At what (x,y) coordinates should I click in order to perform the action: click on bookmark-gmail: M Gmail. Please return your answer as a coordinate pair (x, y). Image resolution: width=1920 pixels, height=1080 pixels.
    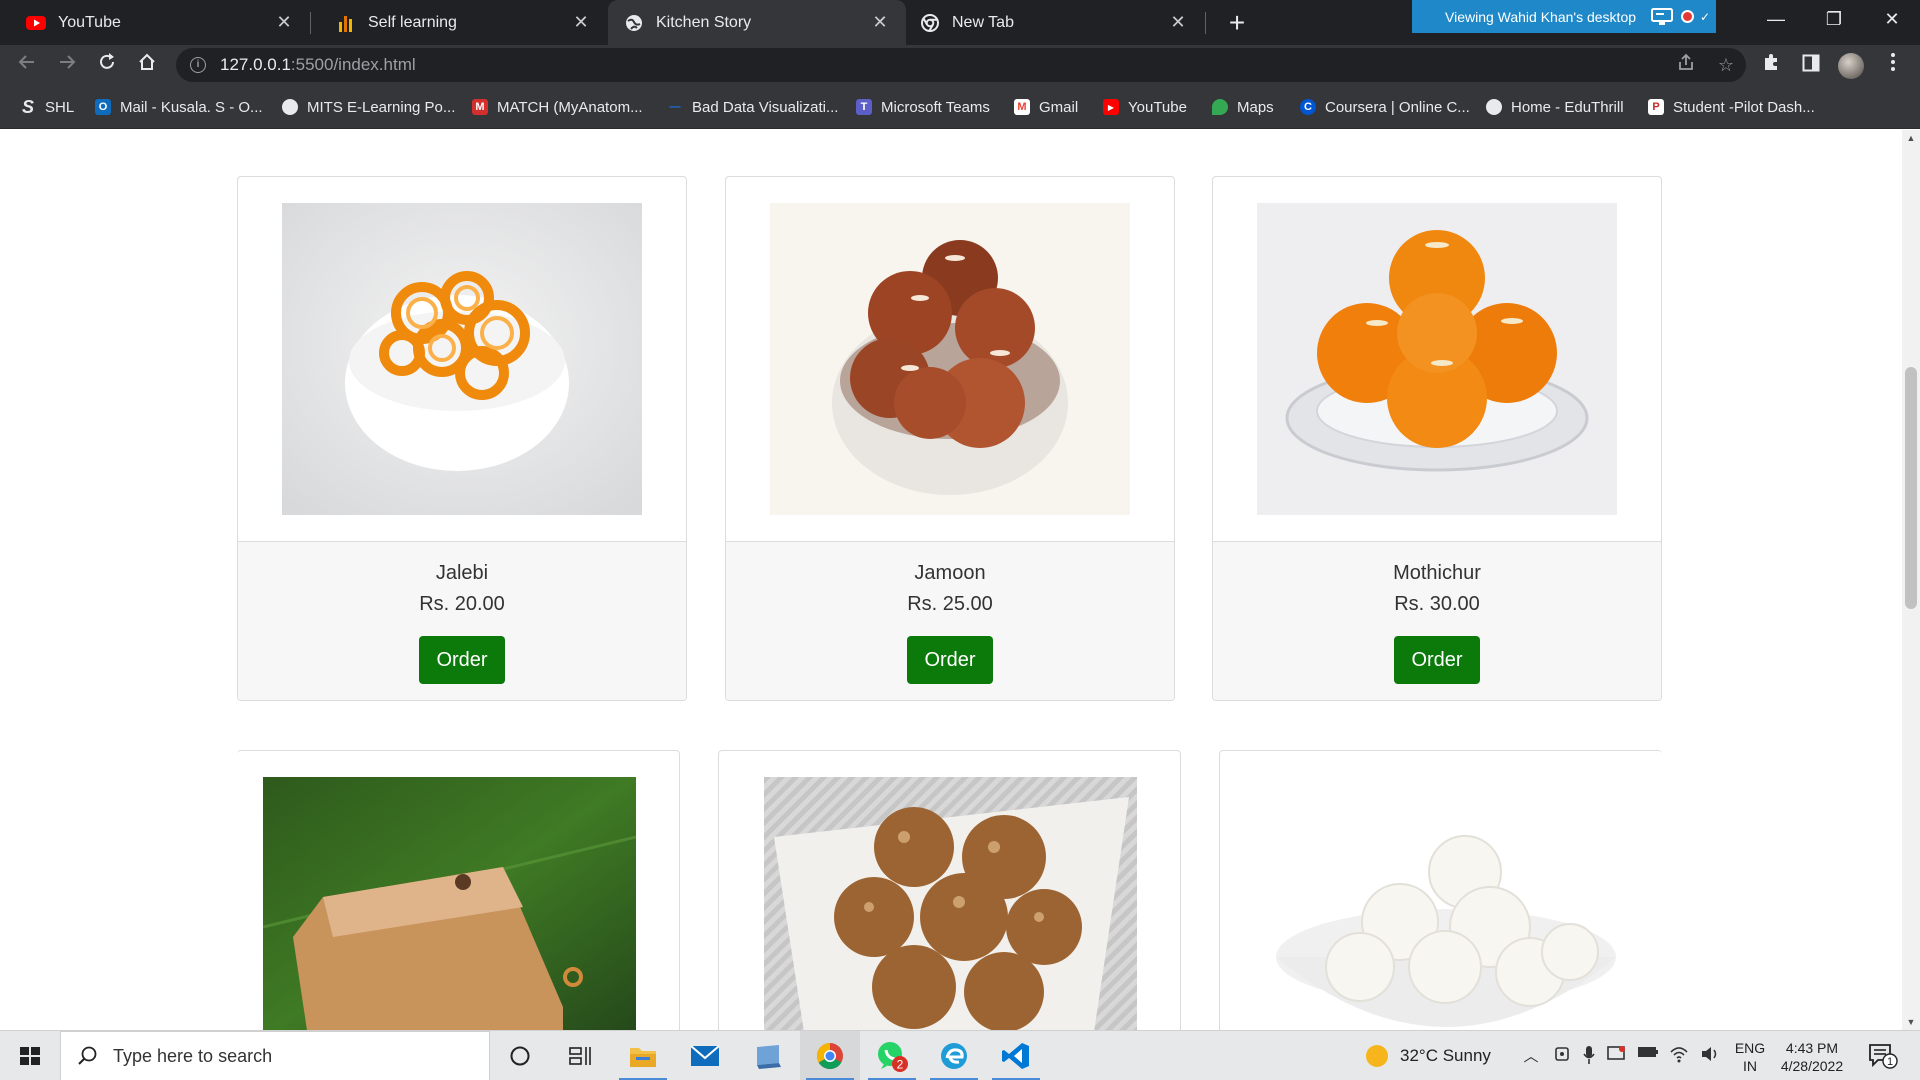
    Looking at the image, I should click on (1046, 107).